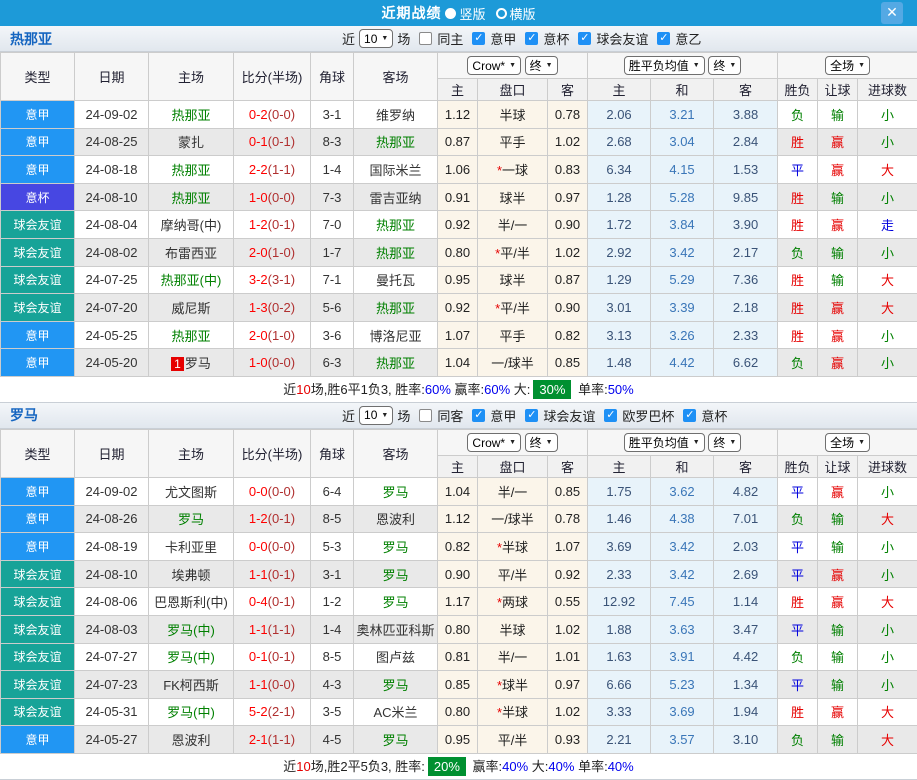 This screenshot has width=917, height=780. I want to click on corner-count: 6-3, so click(332, 362).